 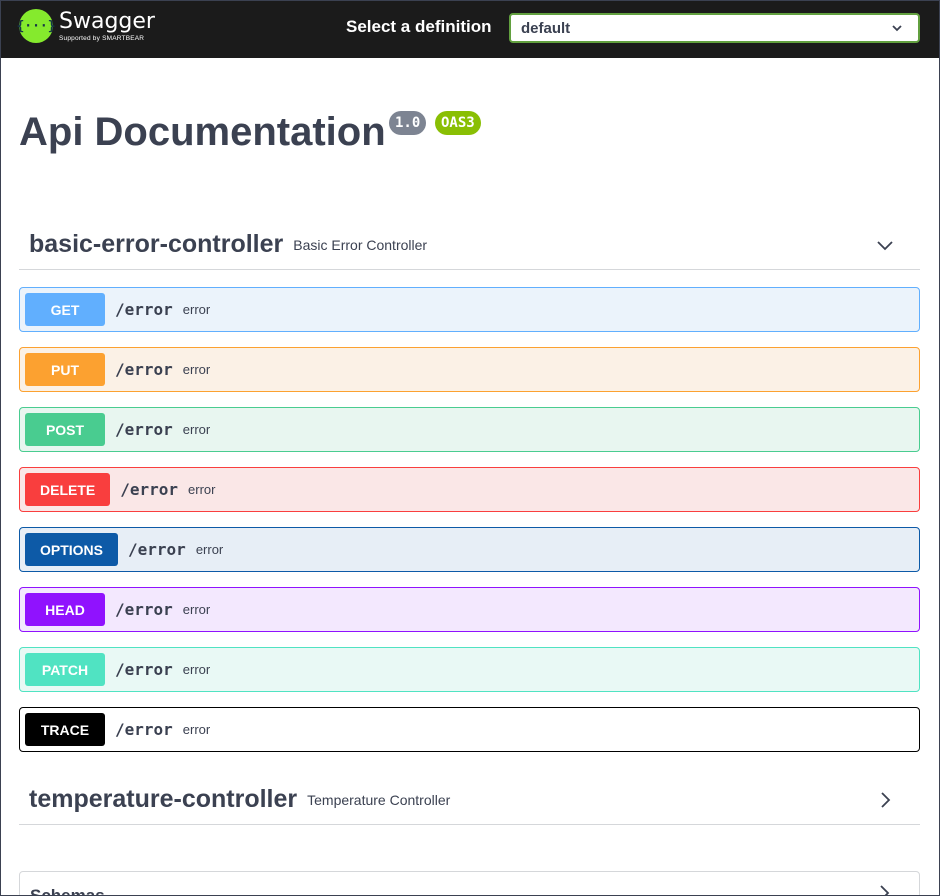 What do you see at coordinates (68, 489) in the screenshot?
I see `method-badge: DELETE` at bounding box center [68, 489].